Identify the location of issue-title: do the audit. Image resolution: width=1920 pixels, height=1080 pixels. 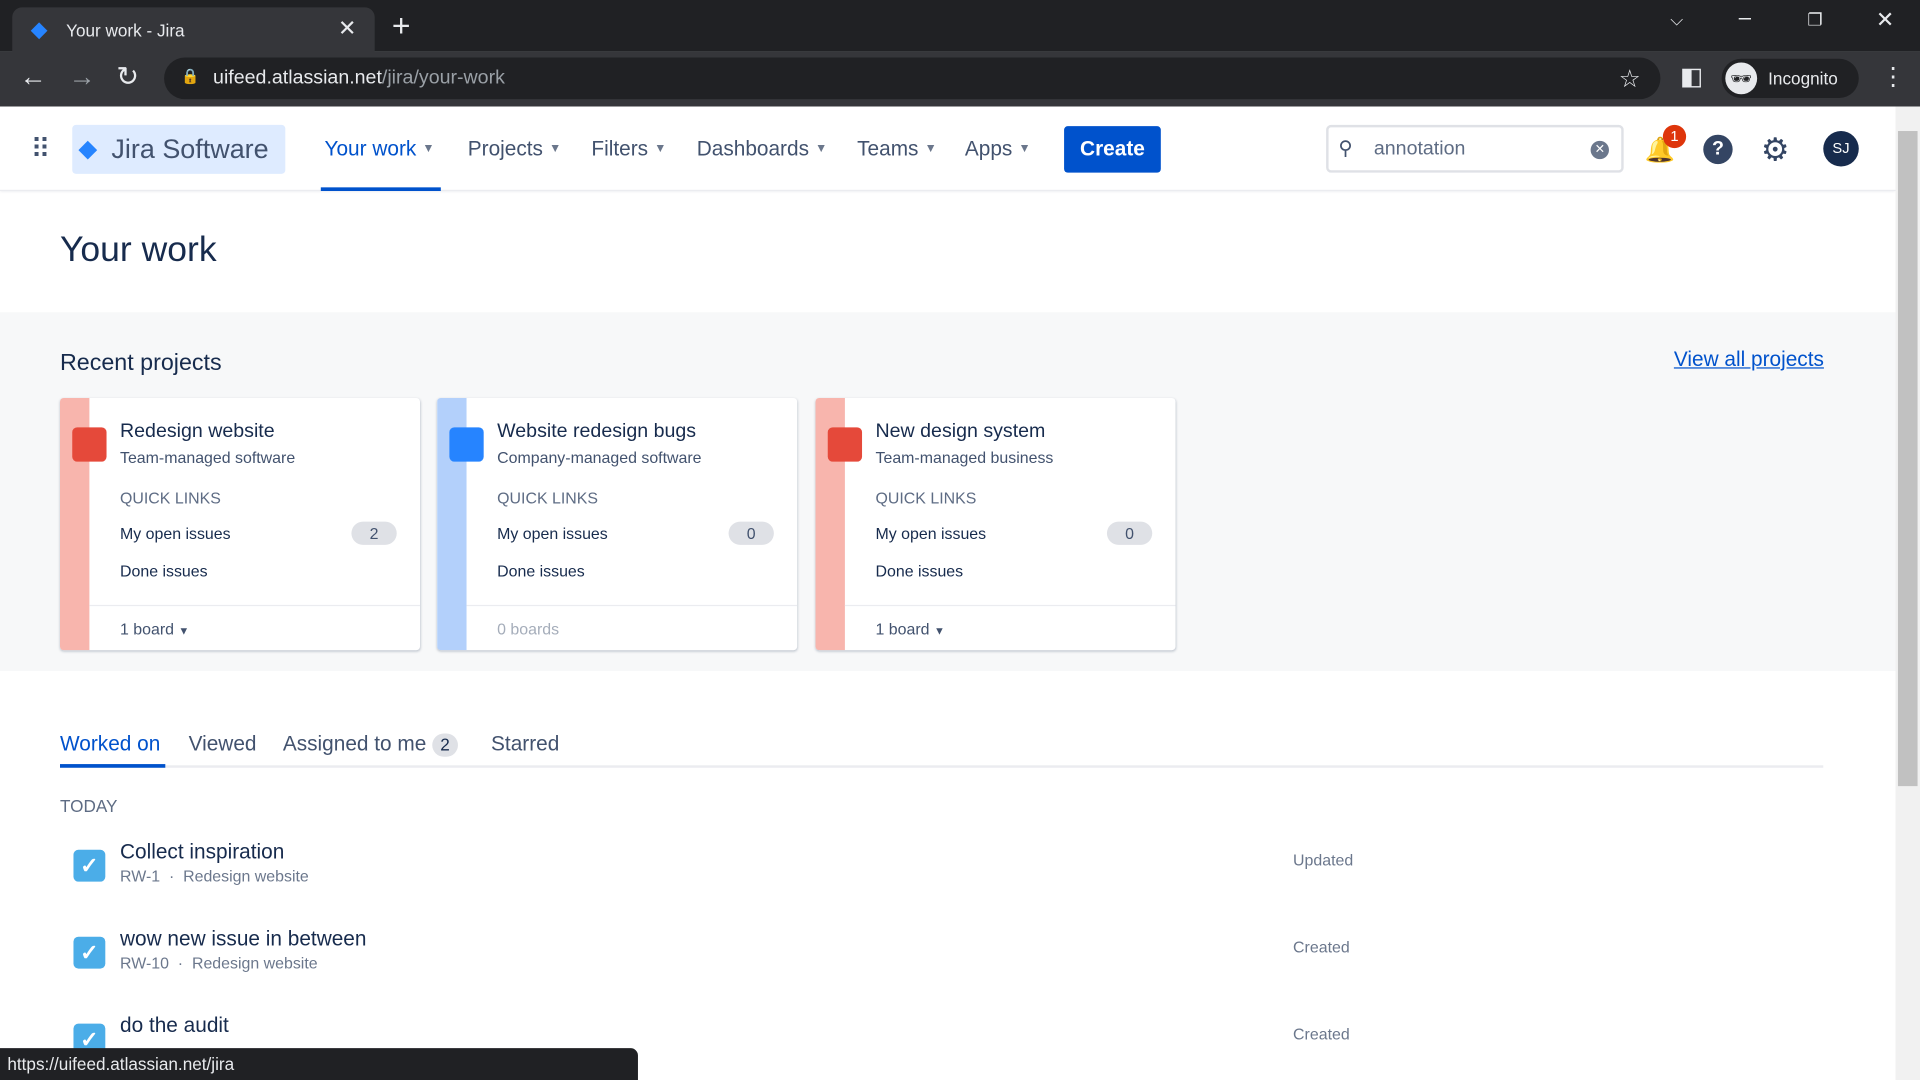
(174, 1026).